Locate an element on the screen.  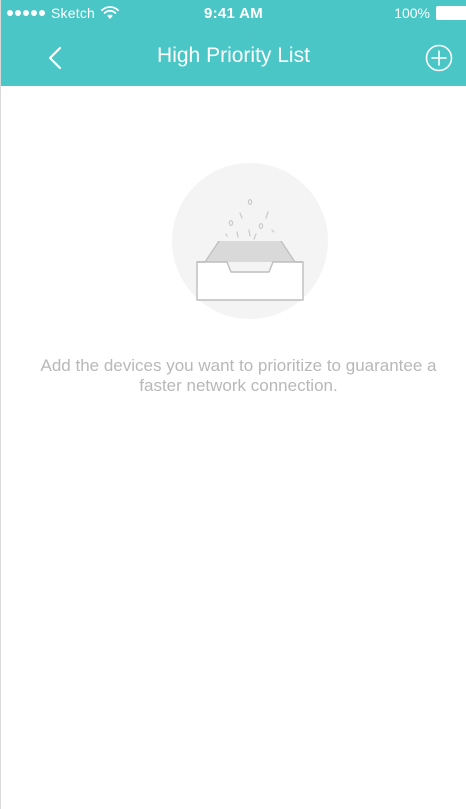
status-right: 100% is located at coordinates (430, 13).